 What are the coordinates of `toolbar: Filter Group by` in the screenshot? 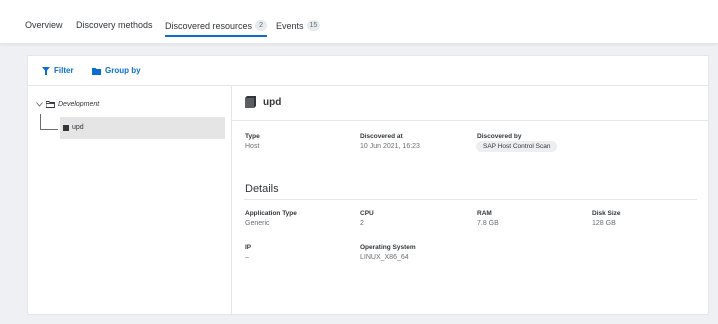 It's located at (368, 71).